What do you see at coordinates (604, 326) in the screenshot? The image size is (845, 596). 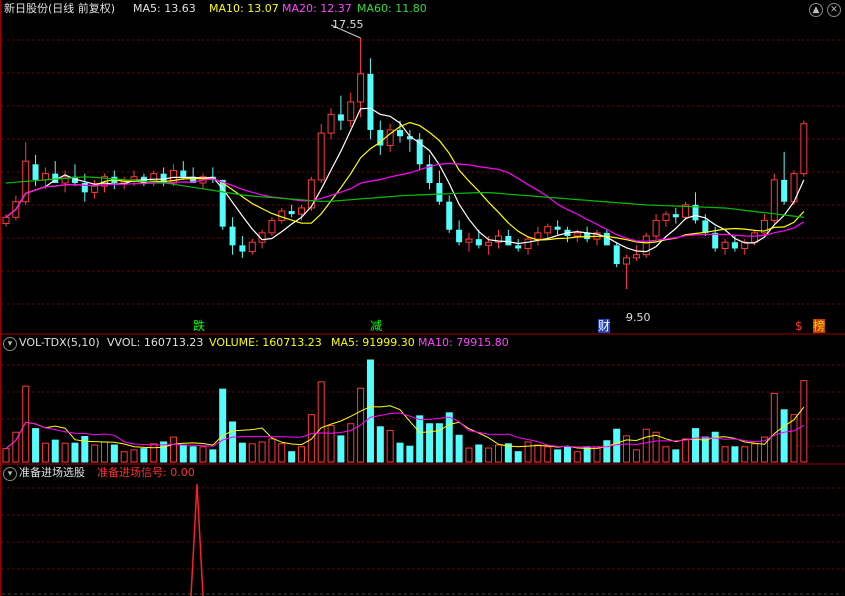 I see `event-marker-cai: 财` at bounding box center [604, 326].